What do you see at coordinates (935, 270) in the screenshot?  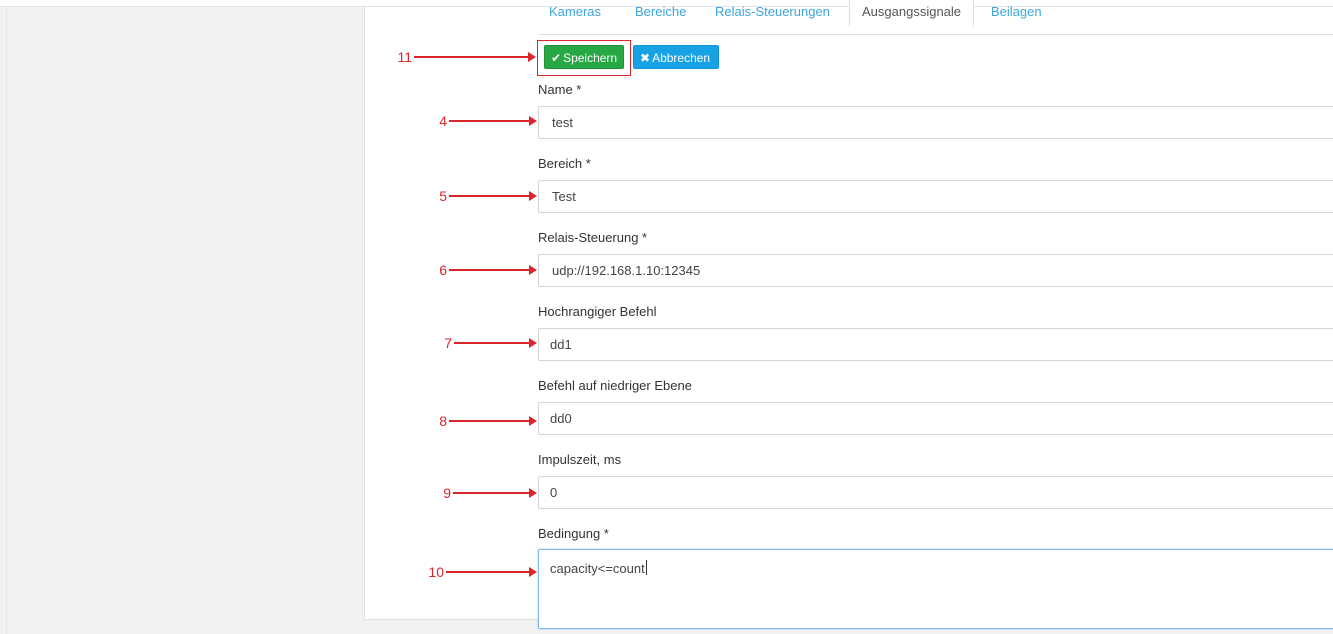 I see `relais-select: udp://192.168.1.10:12345` at bounding box center [935, 270].